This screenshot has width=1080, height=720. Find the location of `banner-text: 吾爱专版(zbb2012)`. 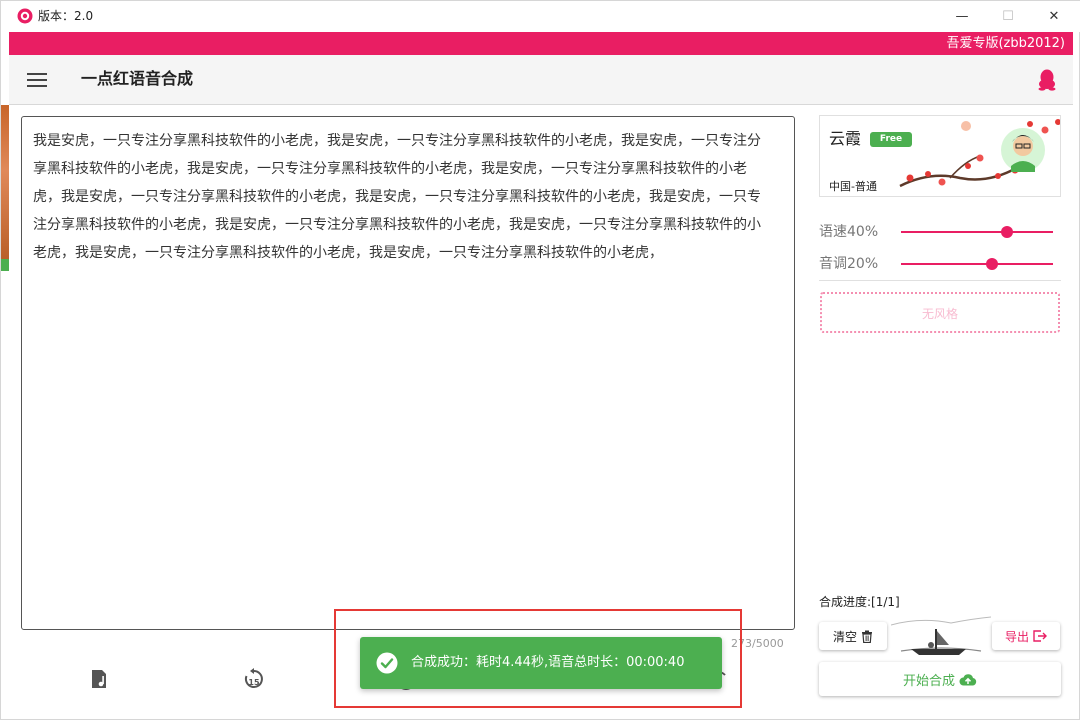

banner-text: 吾爱专版(zbb2012) is located at coordinates (1005, 43).